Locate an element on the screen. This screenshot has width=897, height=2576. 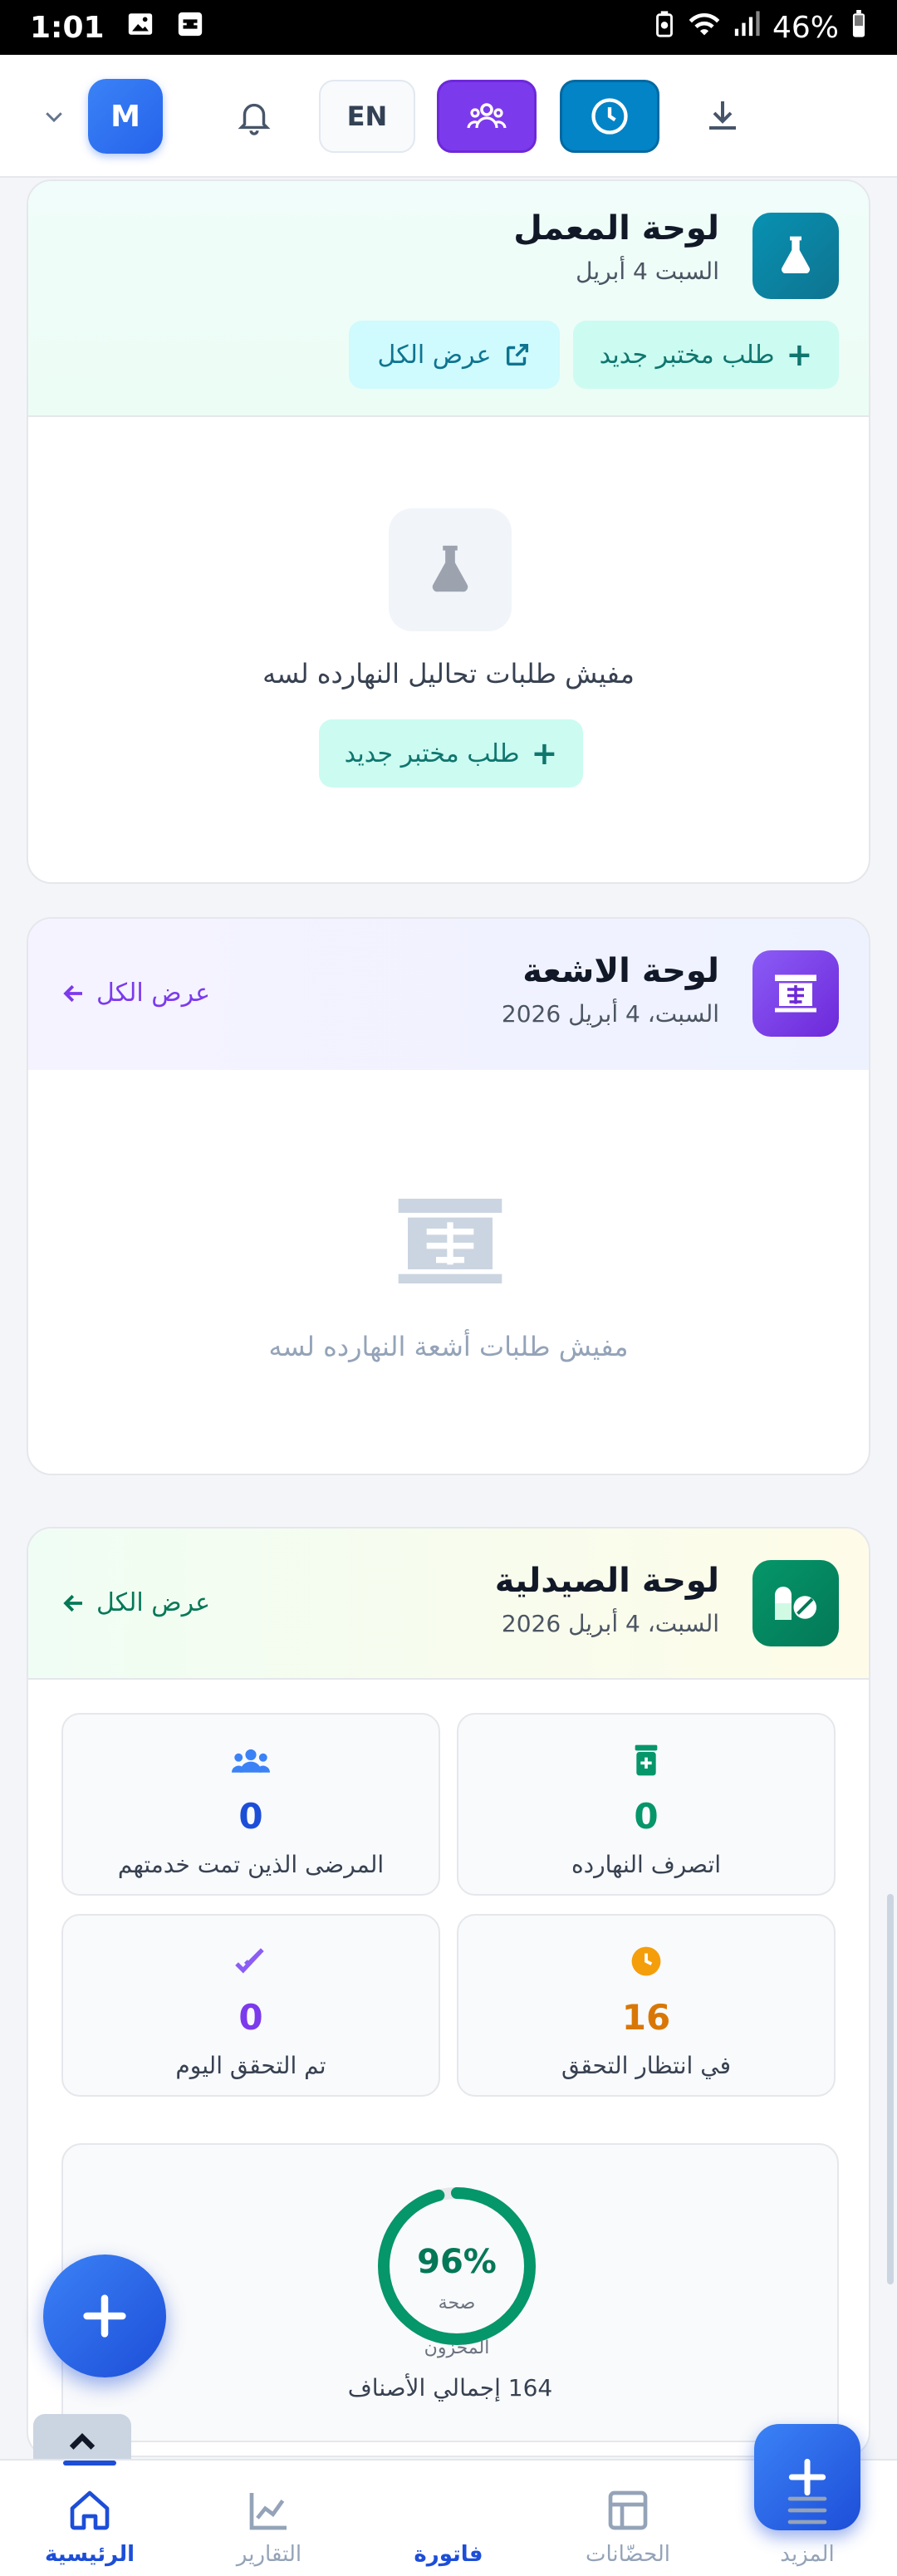
battery-icon is located at coordinates (859, 27).